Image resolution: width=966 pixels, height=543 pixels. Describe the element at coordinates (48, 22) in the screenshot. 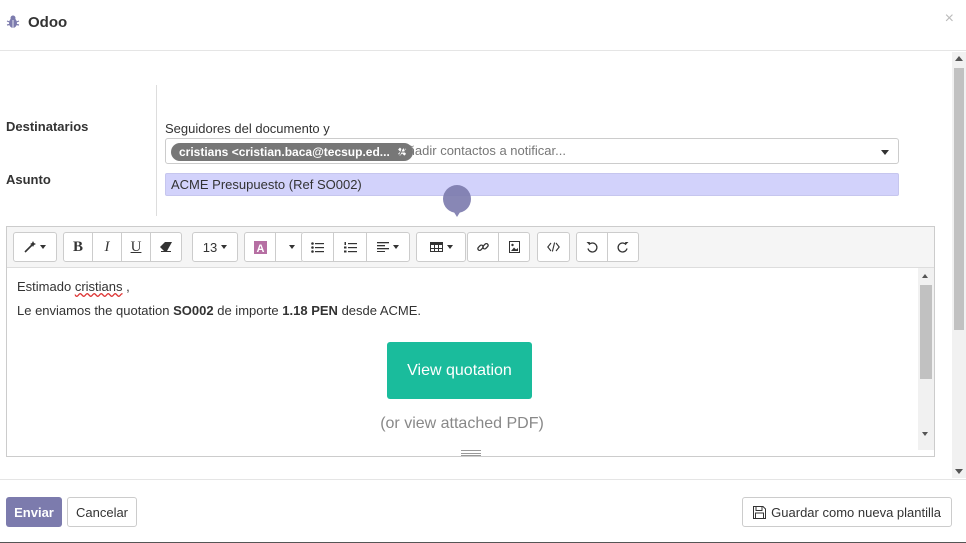

I see `dialog-title: Odoo` at that location.